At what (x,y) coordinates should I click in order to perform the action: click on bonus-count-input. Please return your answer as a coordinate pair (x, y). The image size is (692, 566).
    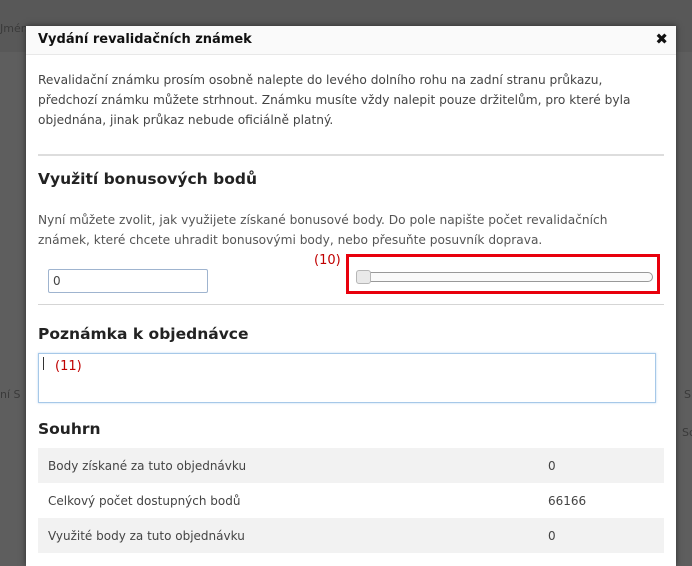
    Looking at the image, I should click on (128, 281).